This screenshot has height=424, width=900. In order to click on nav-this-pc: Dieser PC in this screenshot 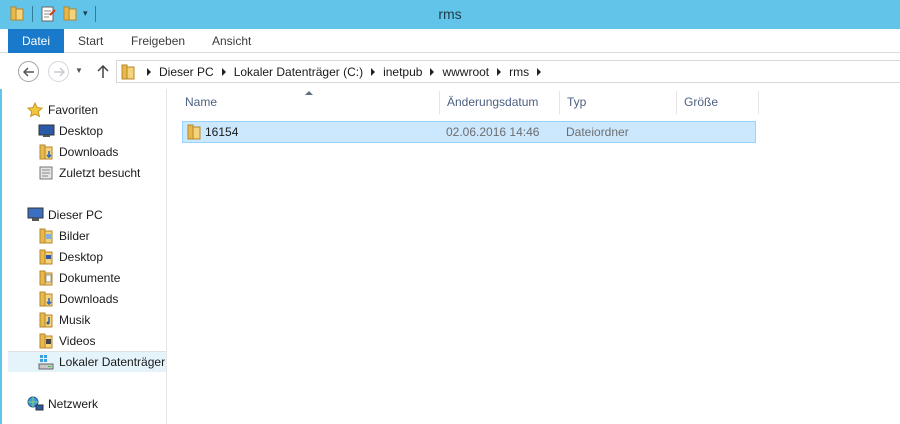, I will do `click(87, 214)`.